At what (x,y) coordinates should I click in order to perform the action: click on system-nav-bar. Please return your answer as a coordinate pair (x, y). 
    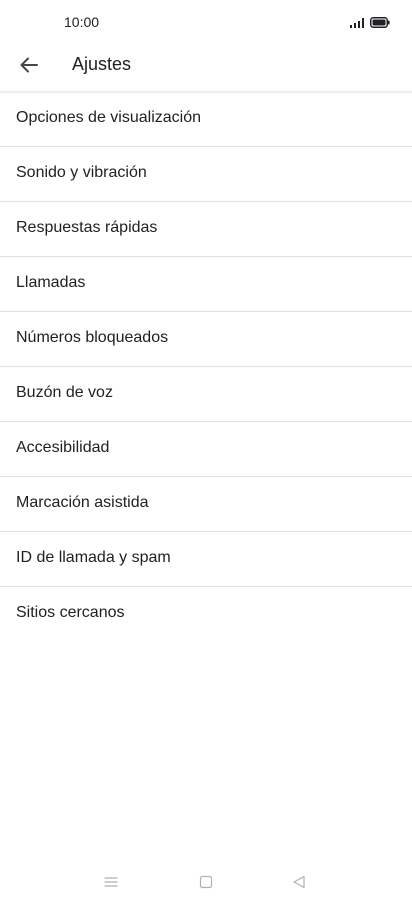
    Looking at the image, I should click on (206, 884).